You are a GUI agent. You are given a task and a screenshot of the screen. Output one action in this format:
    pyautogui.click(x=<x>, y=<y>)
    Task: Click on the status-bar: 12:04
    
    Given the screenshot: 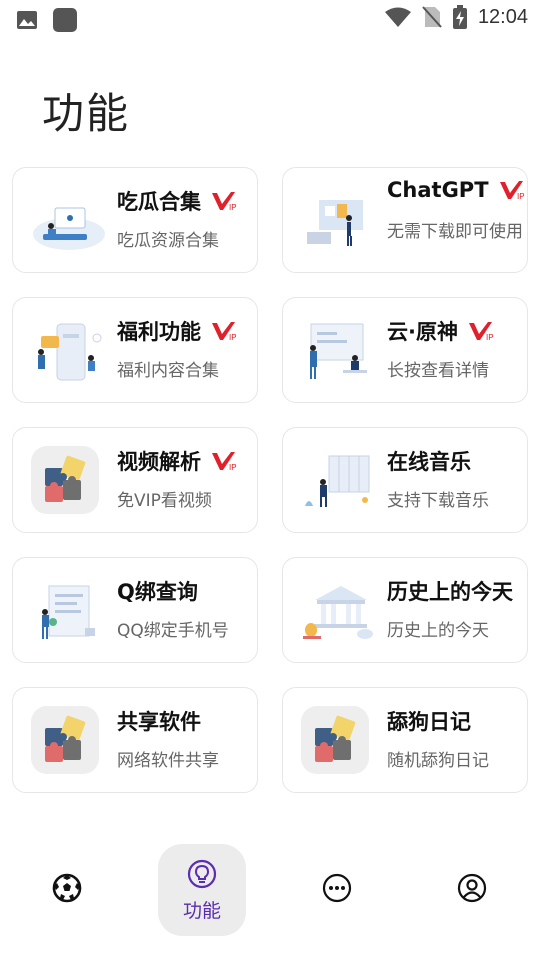 What is the action you would take?
    pyautogui.click(x=270, y=19)
    